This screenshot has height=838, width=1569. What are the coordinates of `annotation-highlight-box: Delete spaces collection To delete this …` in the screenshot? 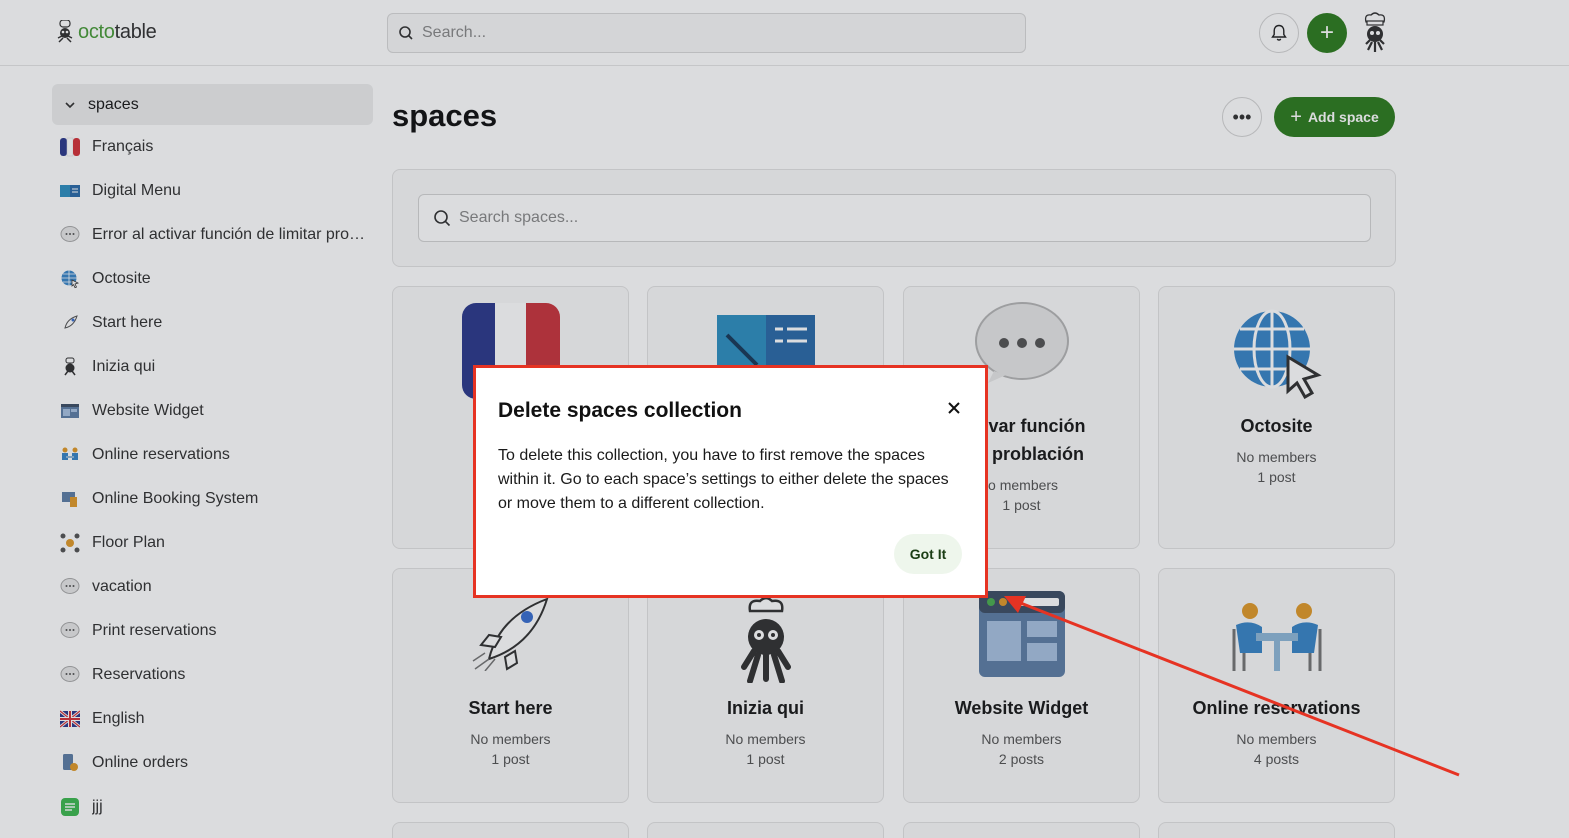 It's located at (730, 481).